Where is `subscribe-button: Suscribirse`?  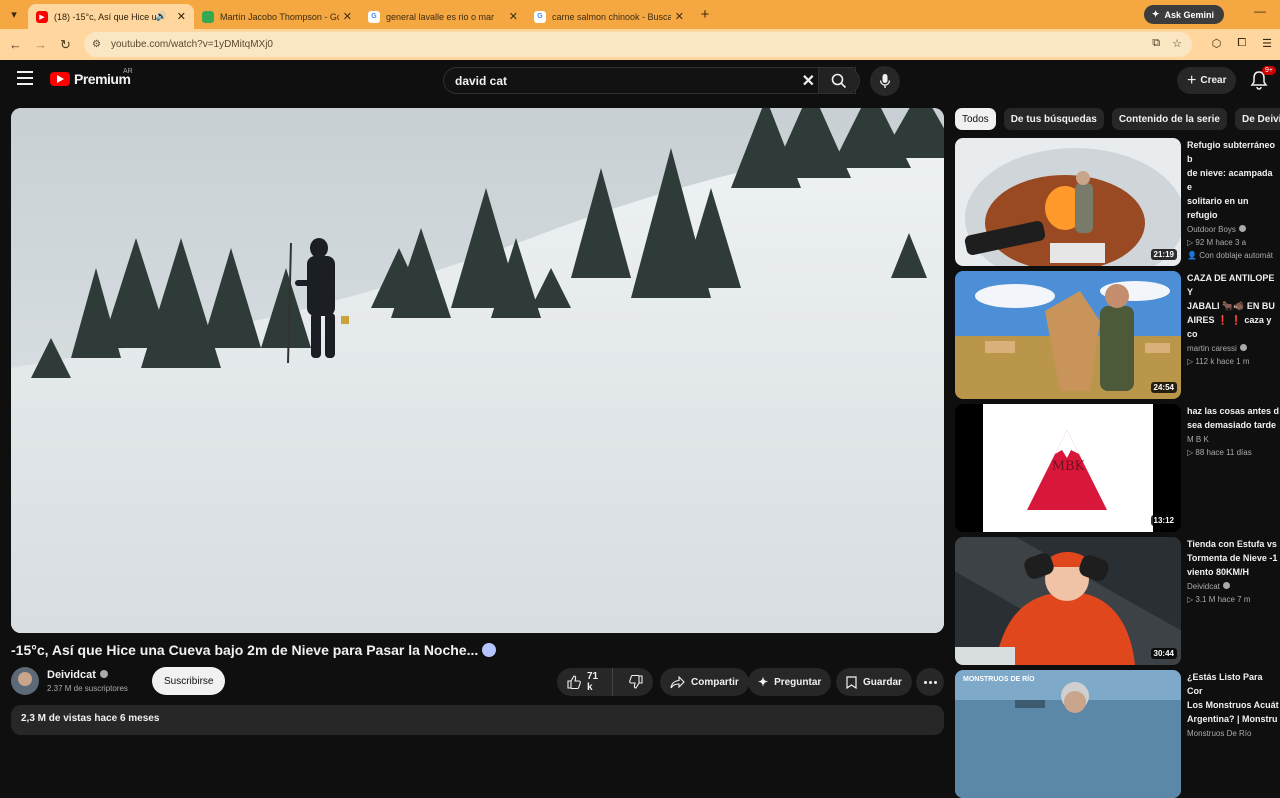
subscribe-button: Suscribirse is located at coordinates (189, 681).